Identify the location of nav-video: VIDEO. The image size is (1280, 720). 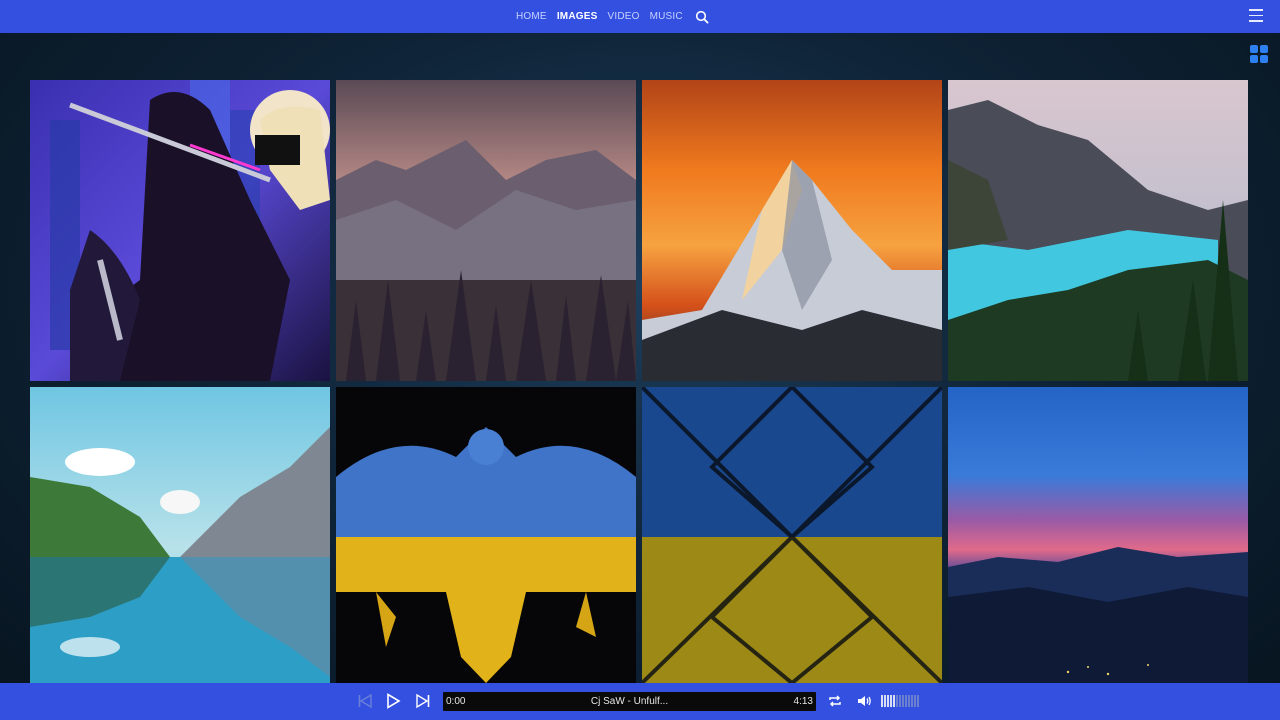
(623, 16).